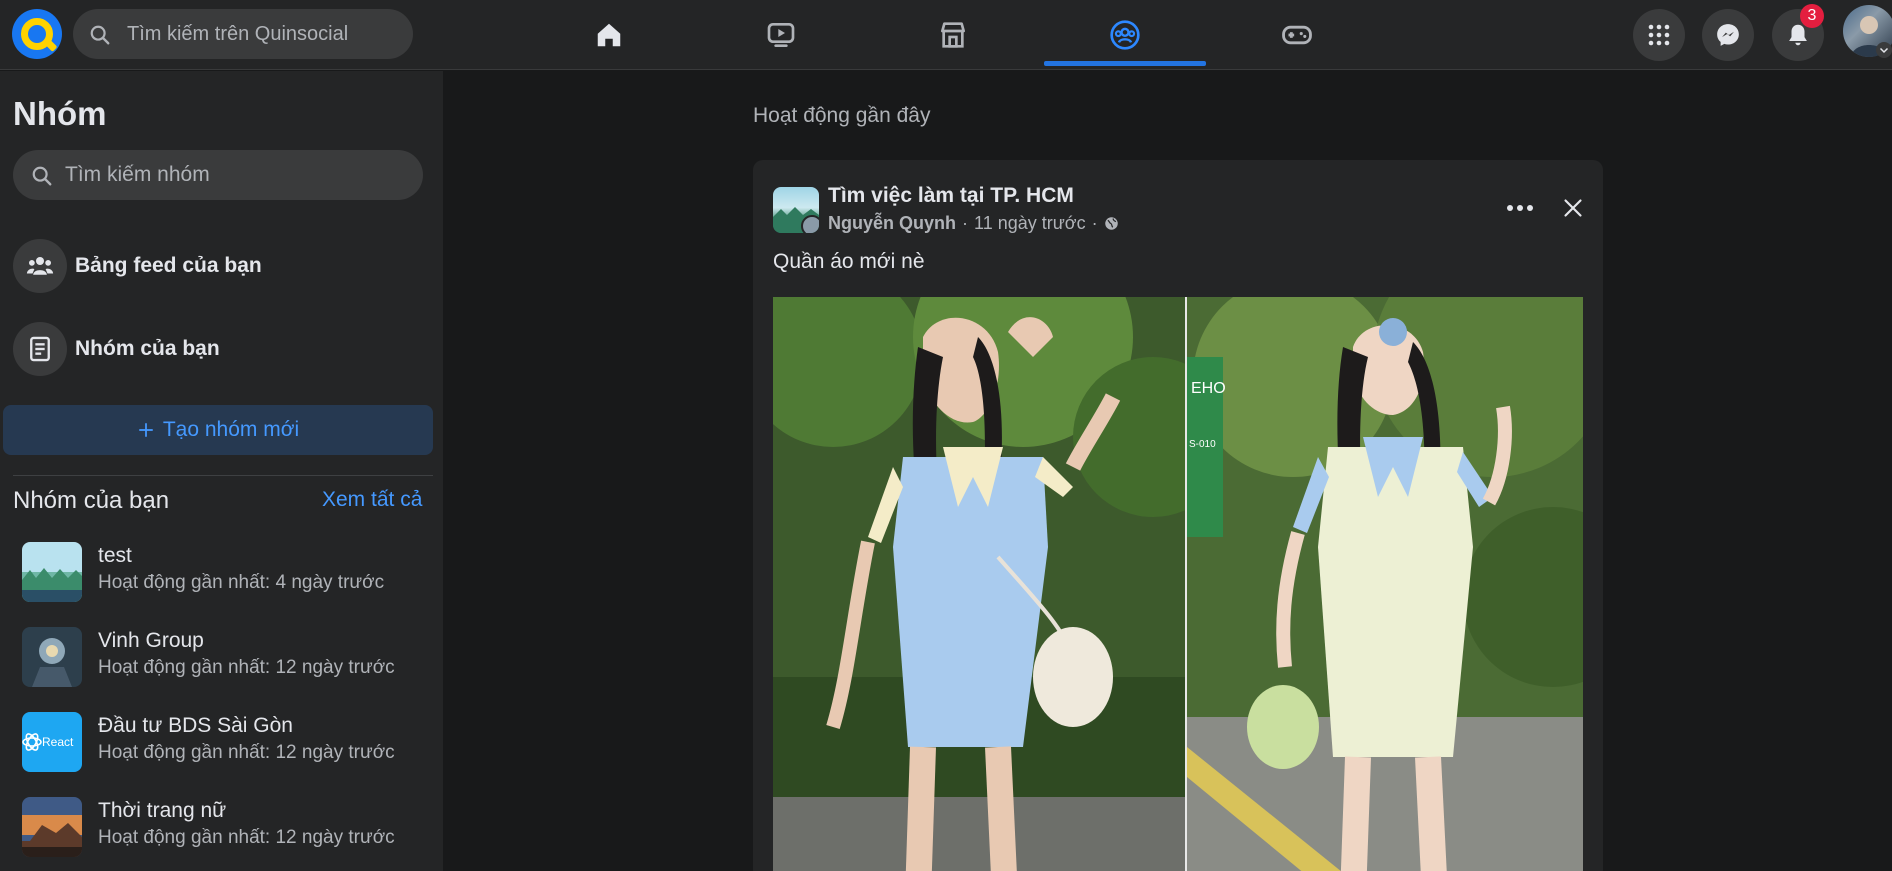 This screenshot has width=1892, height=871. I want to click on nav-tab-gaming, so click(1297, 35).